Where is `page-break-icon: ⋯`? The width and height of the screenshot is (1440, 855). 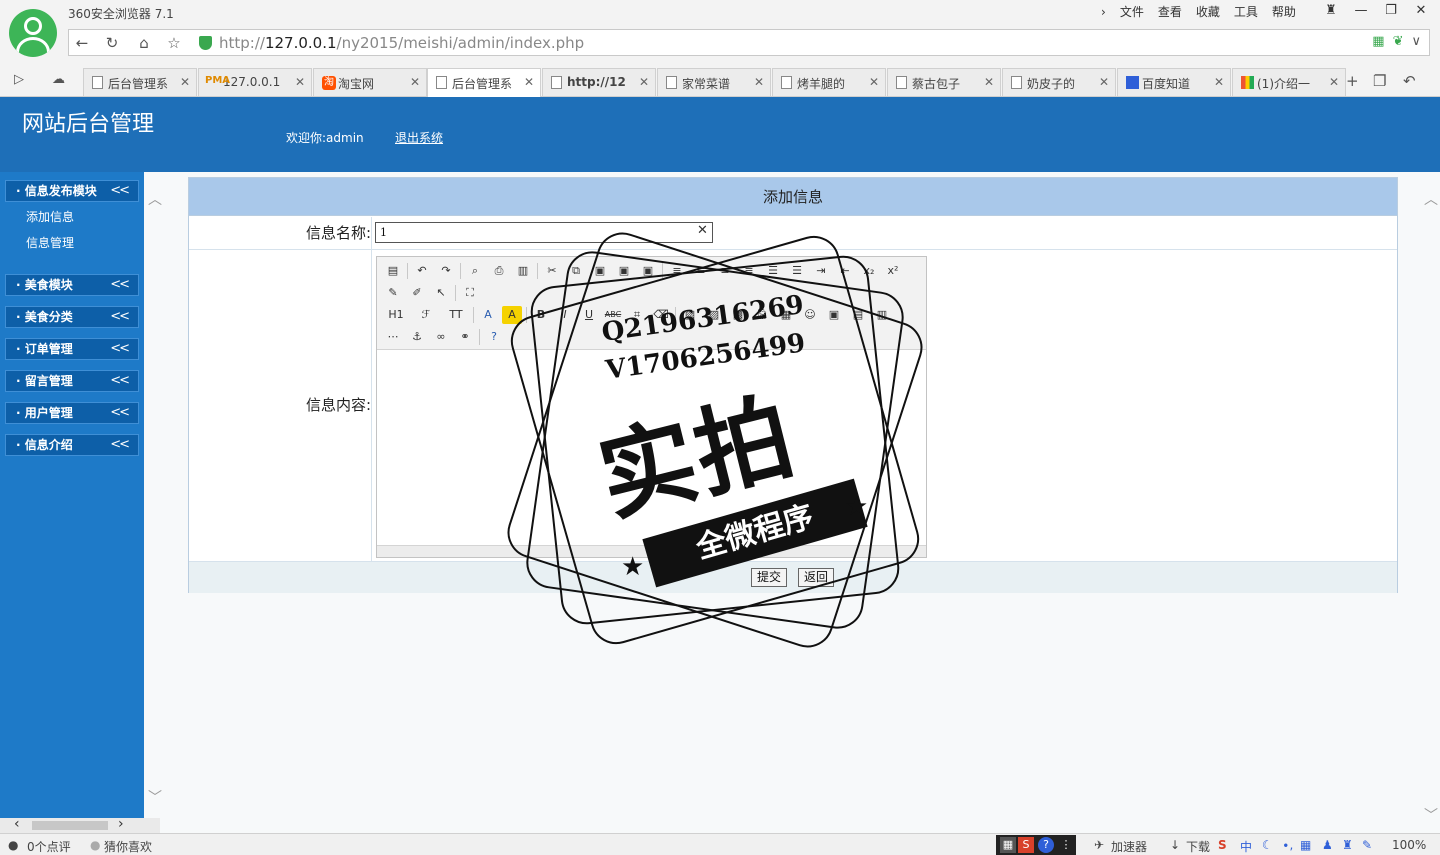
page-break-icon: ⋯ is located at coordinates (393, 337).